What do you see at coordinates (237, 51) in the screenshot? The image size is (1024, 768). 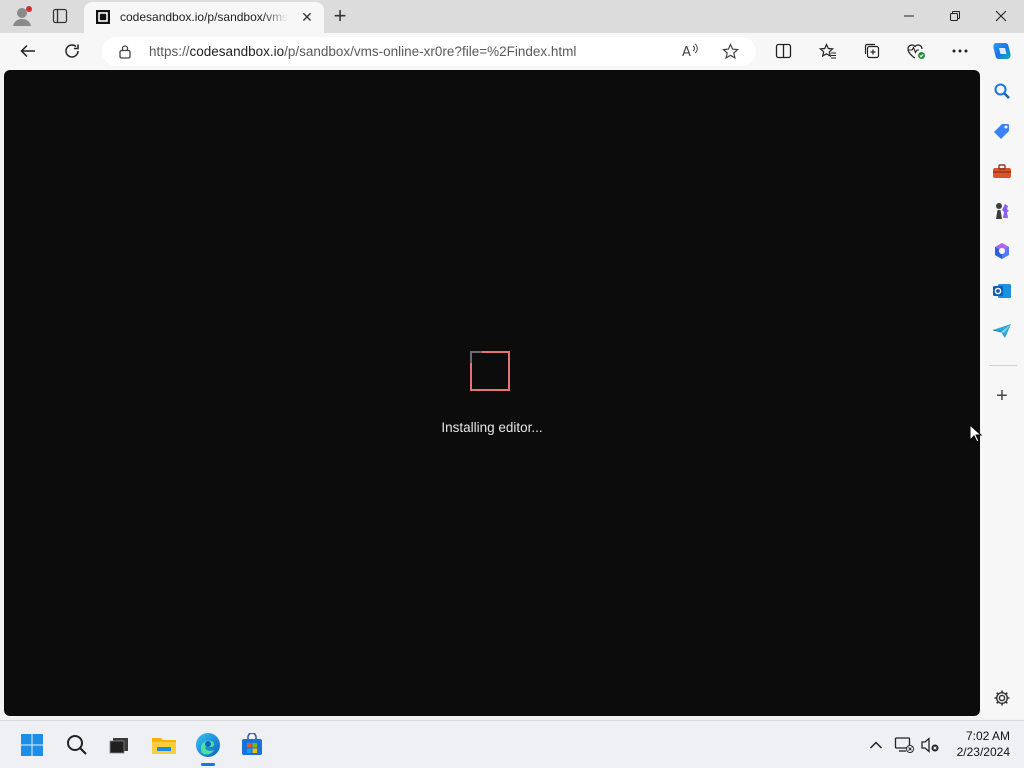 I see `url-host: codesandbox.io` at bounding box center [237, 51].